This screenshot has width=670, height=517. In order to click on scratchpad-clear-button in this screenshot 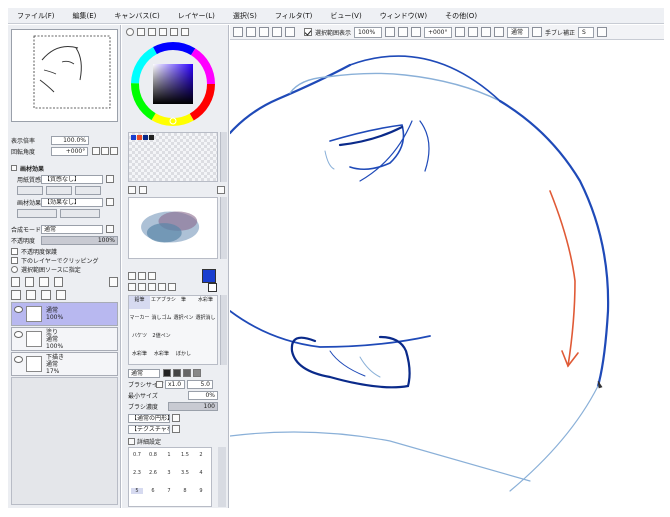, I will do `click(132, 190)`.